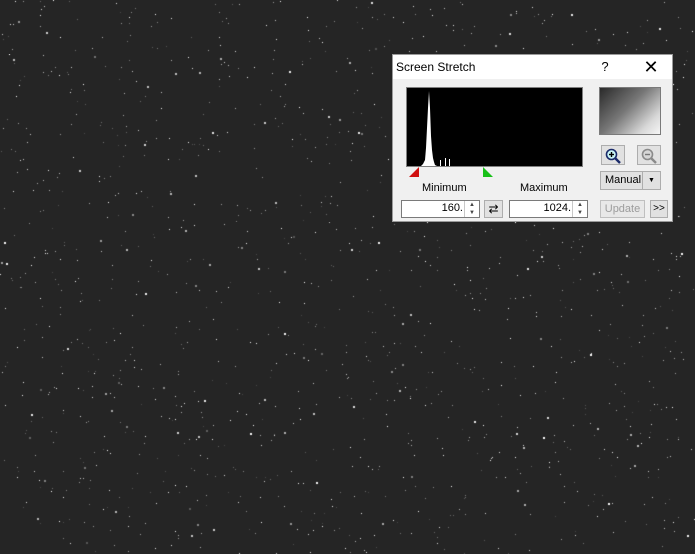 The height and width of the screenshot is (554, 695). Describe the element at coordinates (622, 209) in the screenshot. I see `update-button: Update` at that location.